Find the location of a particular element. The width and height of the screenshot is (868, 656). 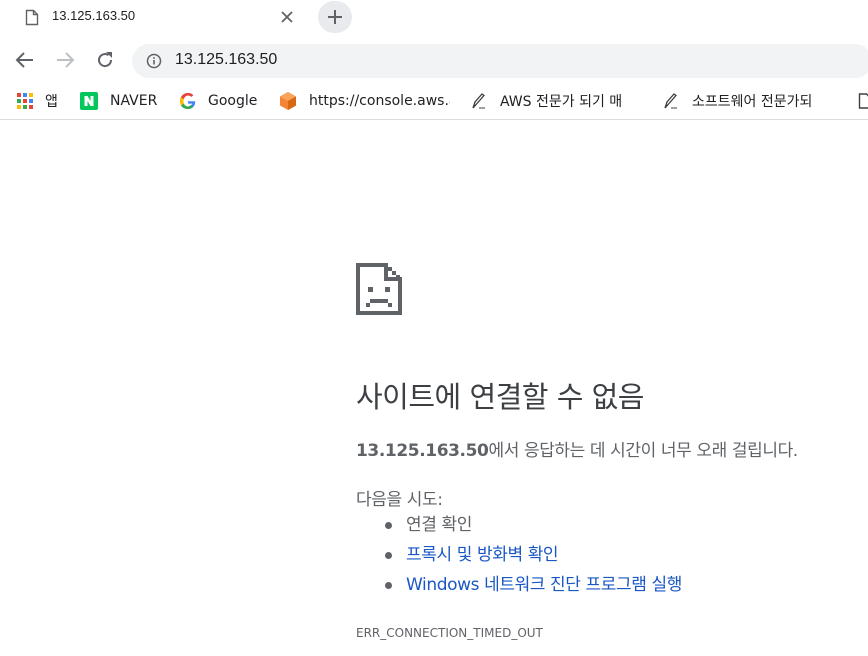

bookmark-aws-expert: AWS 전문가 되기 매 is located at coordinates (546, 101).